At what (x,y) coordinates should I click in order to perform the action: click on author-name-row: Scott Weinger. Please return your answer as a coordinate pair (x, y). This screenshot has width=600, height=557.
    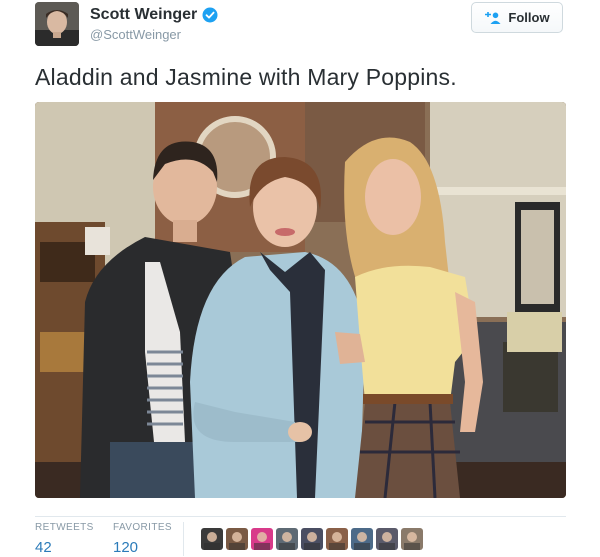
    Looking at the image, I should click on (154, 15).